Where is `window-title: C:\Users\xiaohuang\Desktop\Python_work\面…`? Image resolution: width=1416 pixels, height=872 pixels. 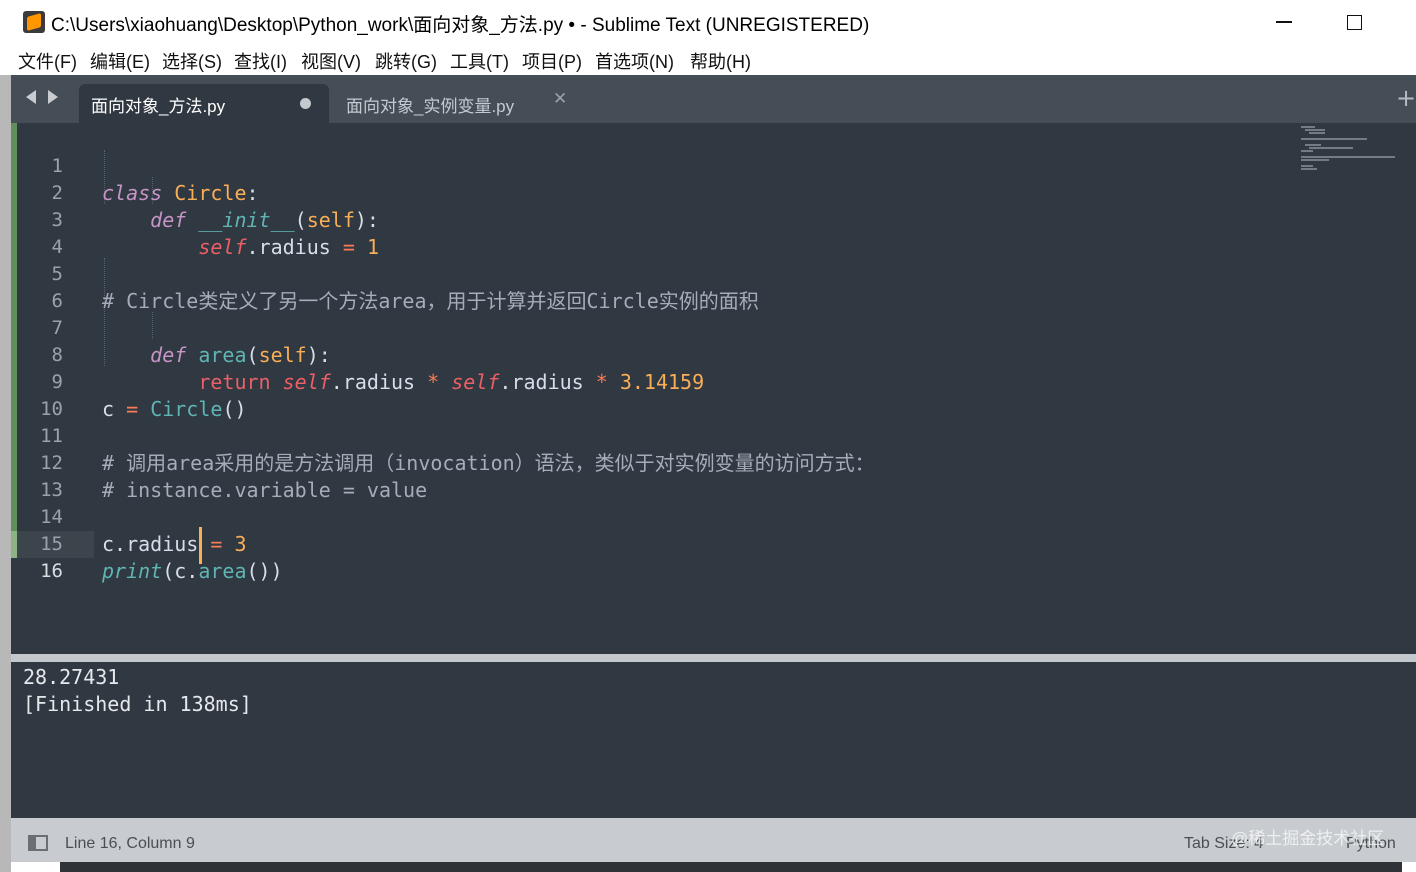
window-title: C:\Users\xiaohuang\Desktop\Python_work\面… is located at coordinates (460, 25).